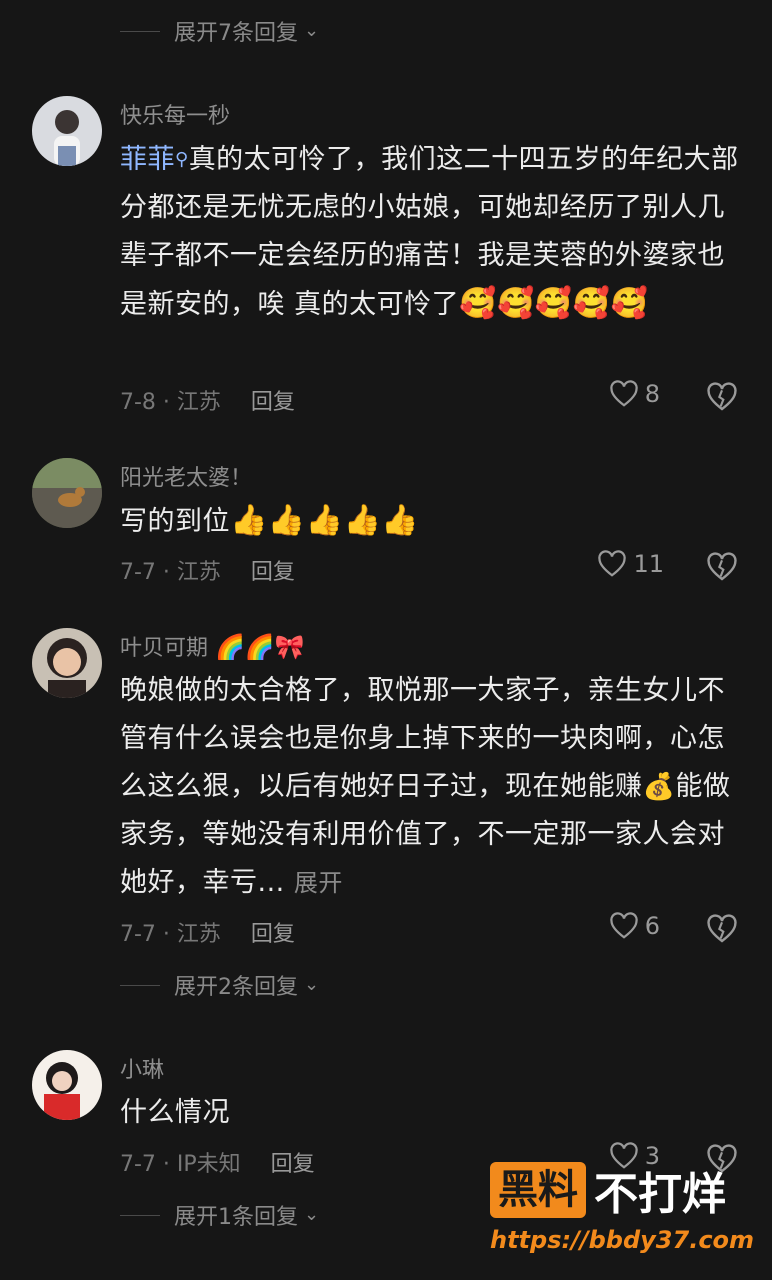 This screenshot has height=1280, width=772. Describe the element at coordinates (147, 159) in the screenshot. I see `mention-link: 菲菲` at that location.